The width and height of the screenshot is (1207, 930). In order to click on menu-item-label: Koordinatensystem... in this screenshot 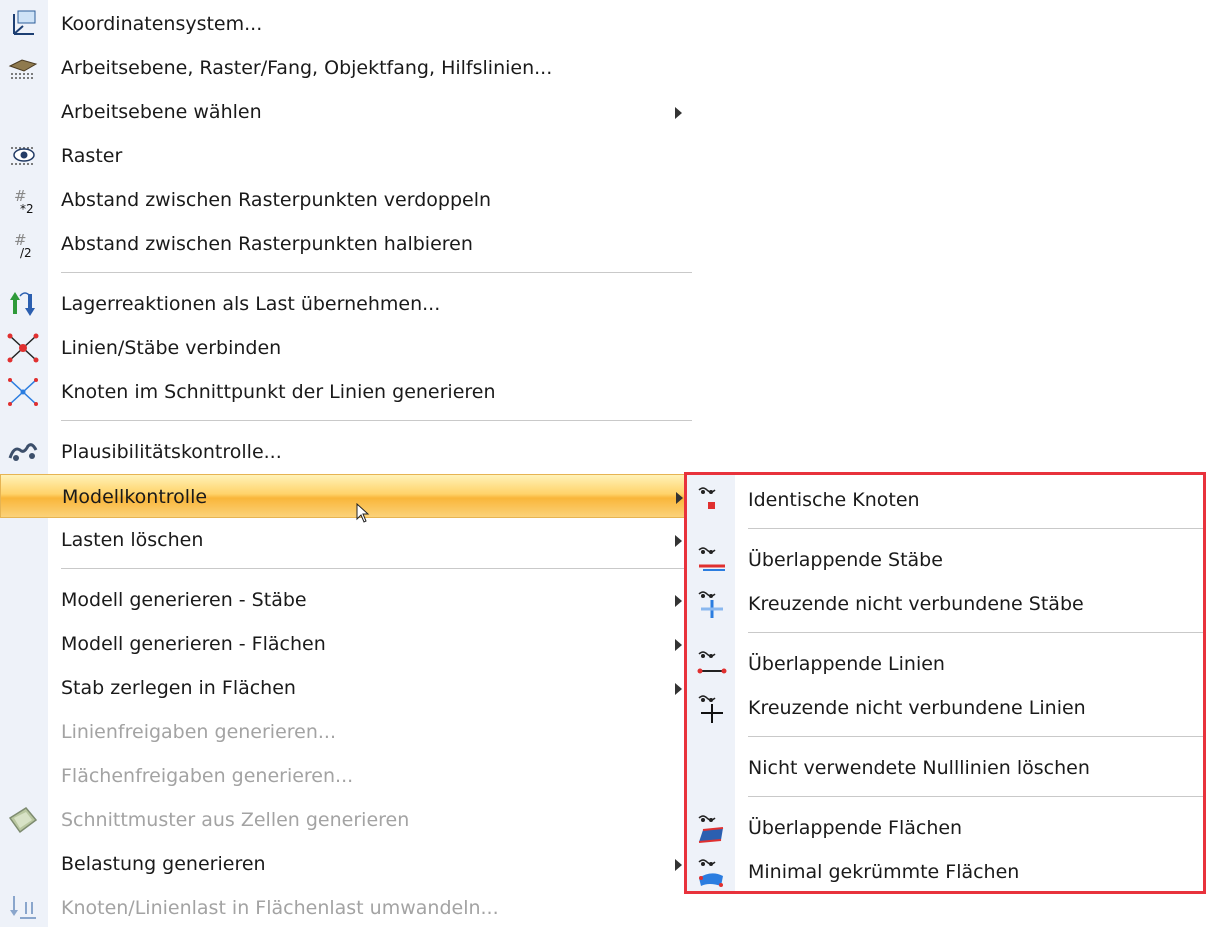, I will do `click(162, 24)`.